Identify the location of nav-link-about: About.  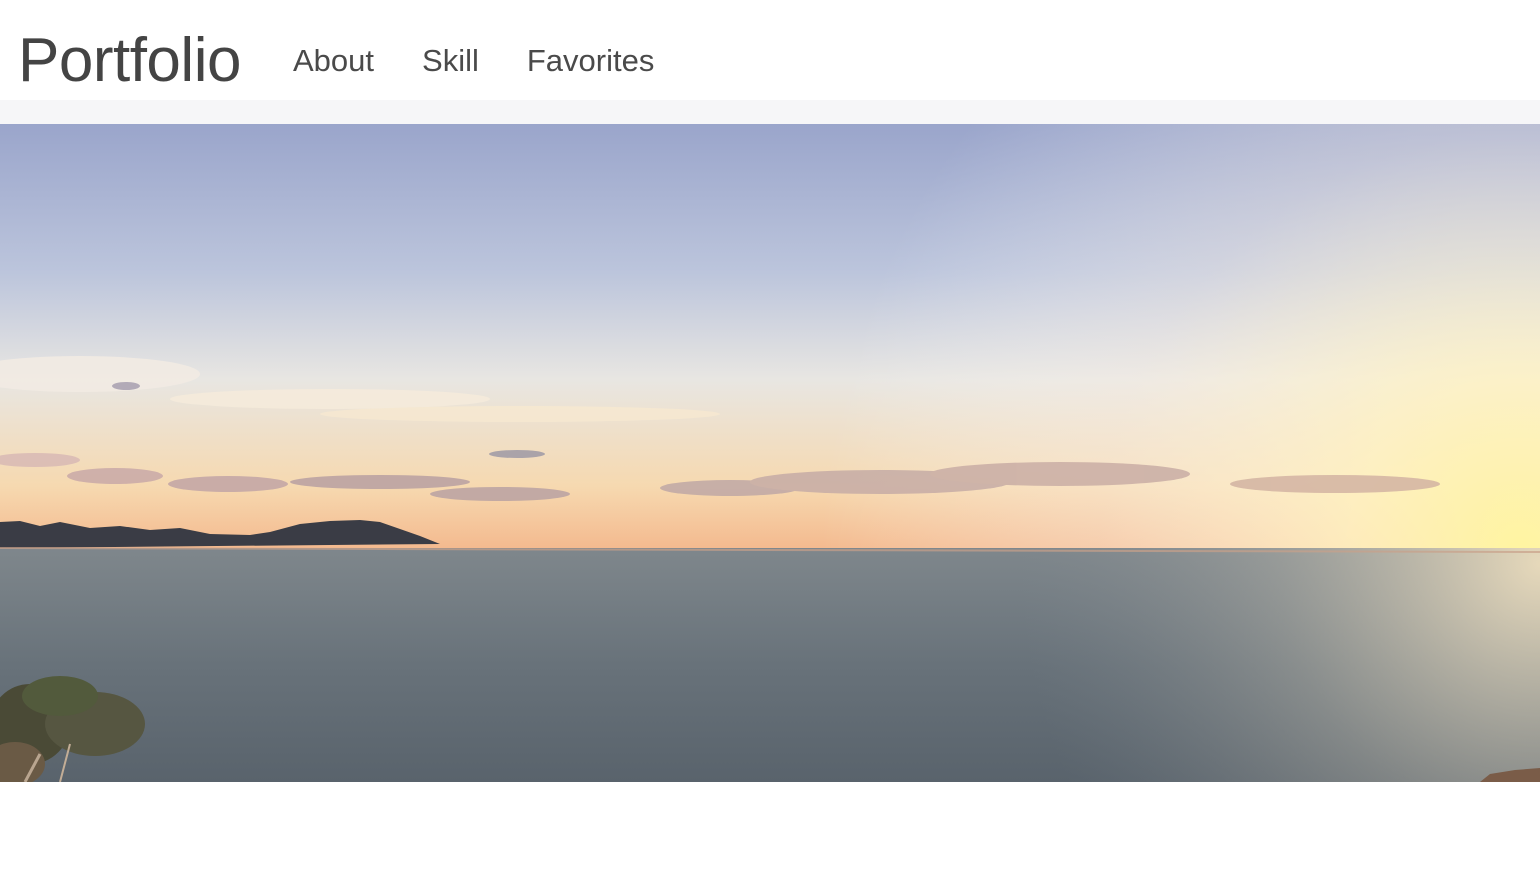
(333, 61).